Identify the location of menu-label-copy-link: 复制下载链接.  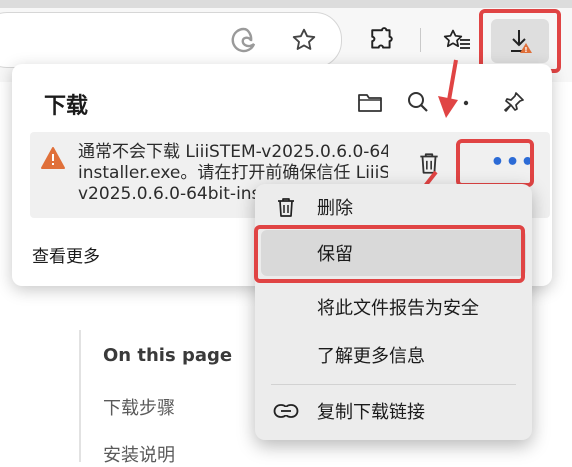
(371, 412).